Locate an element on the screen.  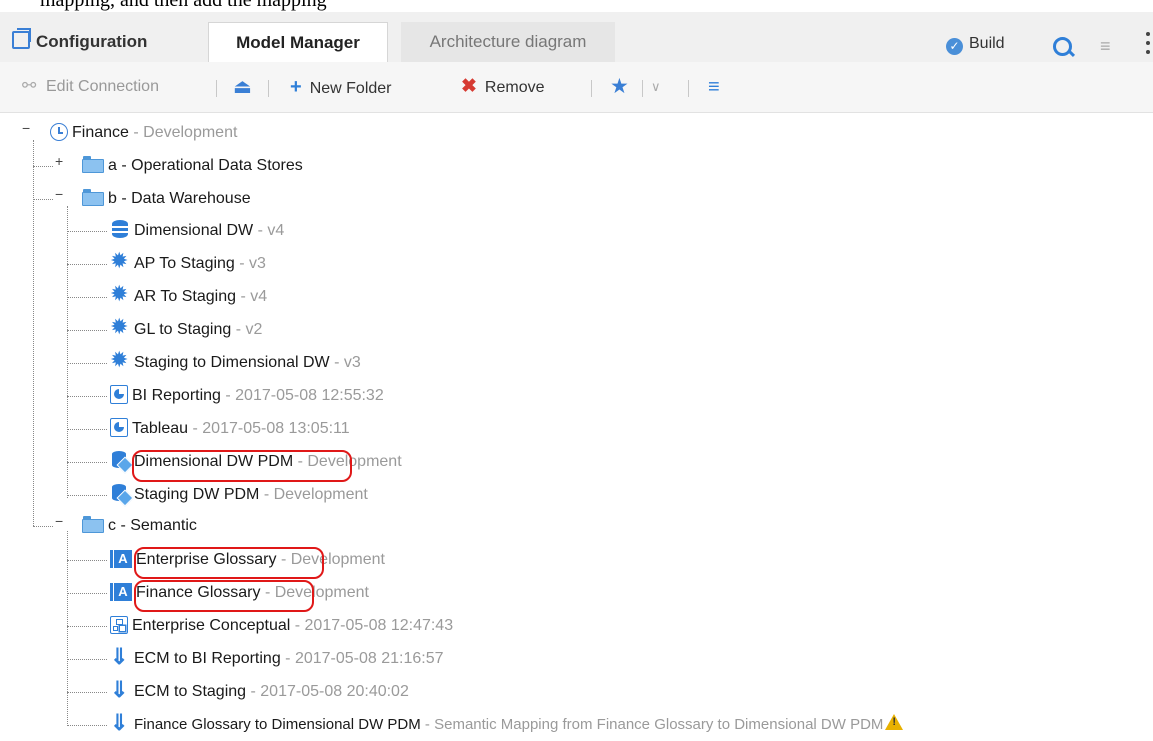
menu-icon: ≡ is located at coordinates (714, 87).